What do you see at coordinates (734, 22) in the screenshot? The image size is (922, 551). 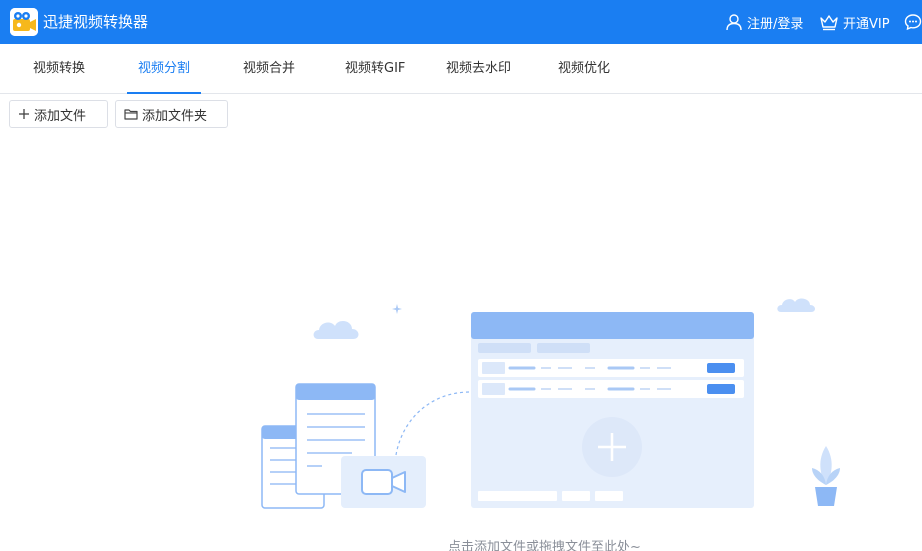 I see `user-icon` at bounding box center [734, 22].